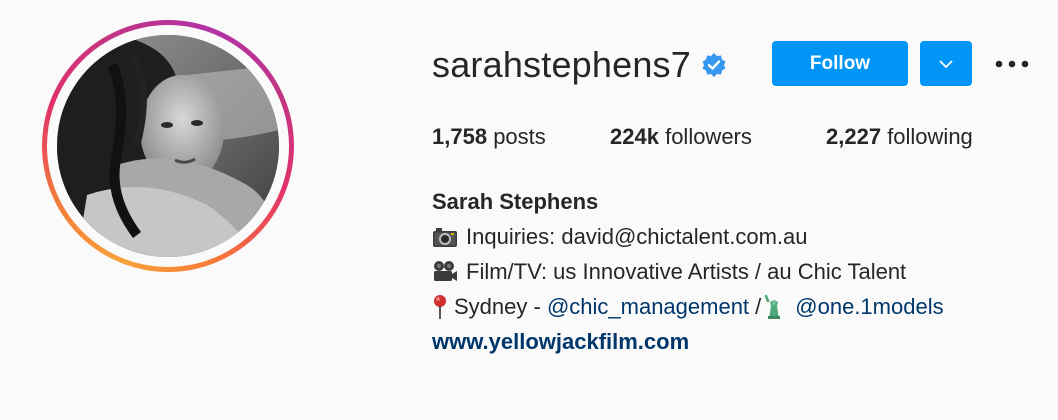  Describe the element at coordinates (445, 272) in the screenshot. I see `movie-camera-emoji` at that location.